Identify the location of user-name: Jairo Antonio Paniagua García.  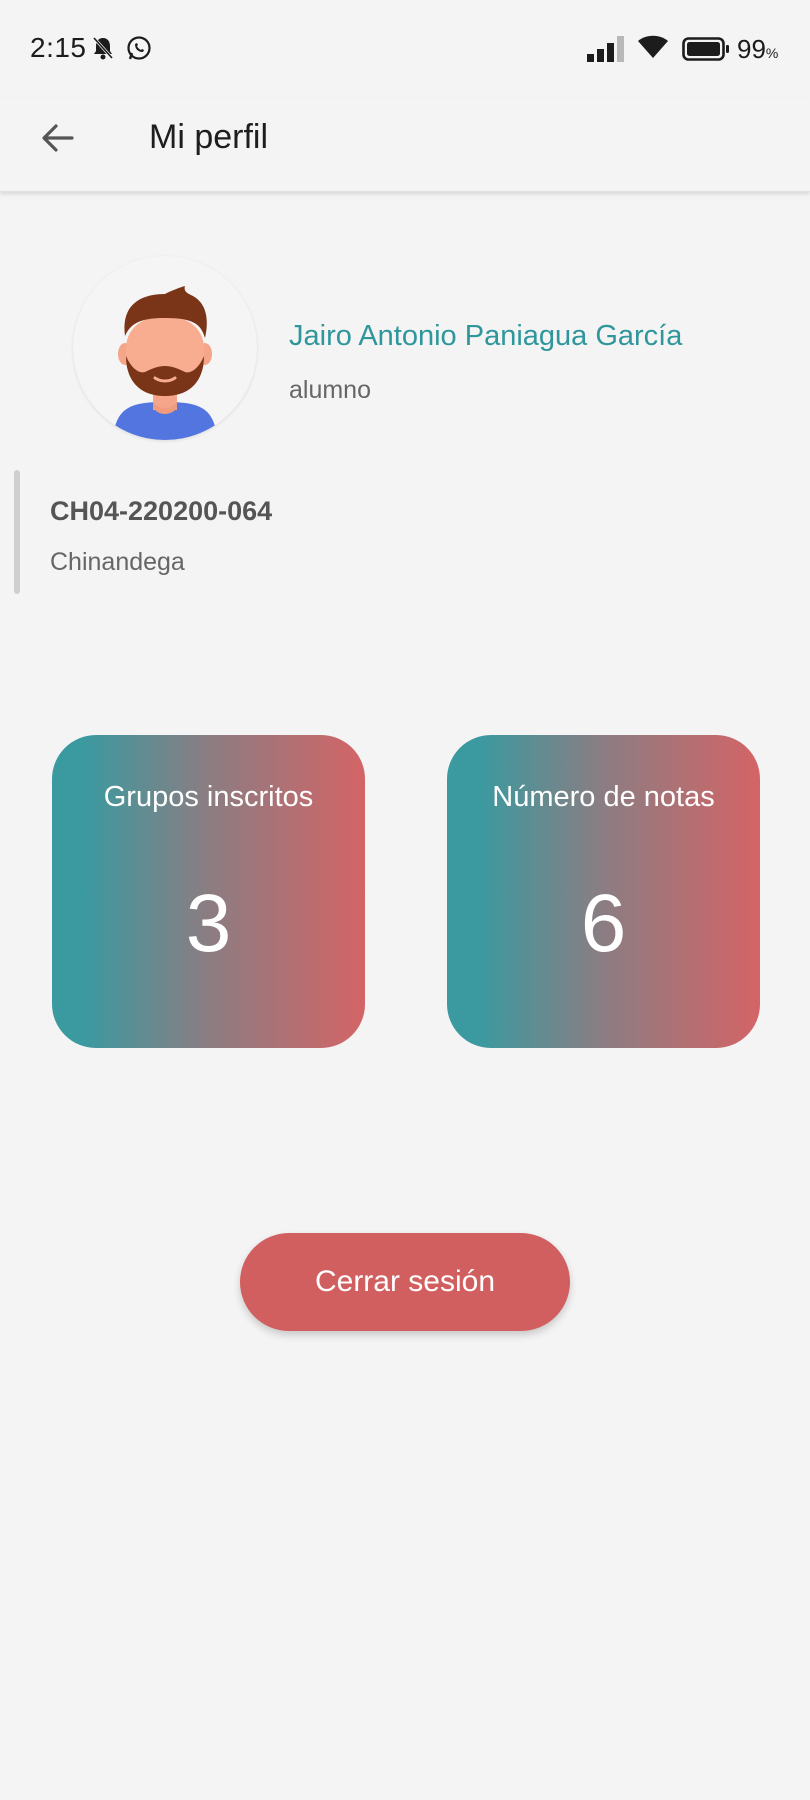
(486, 336).